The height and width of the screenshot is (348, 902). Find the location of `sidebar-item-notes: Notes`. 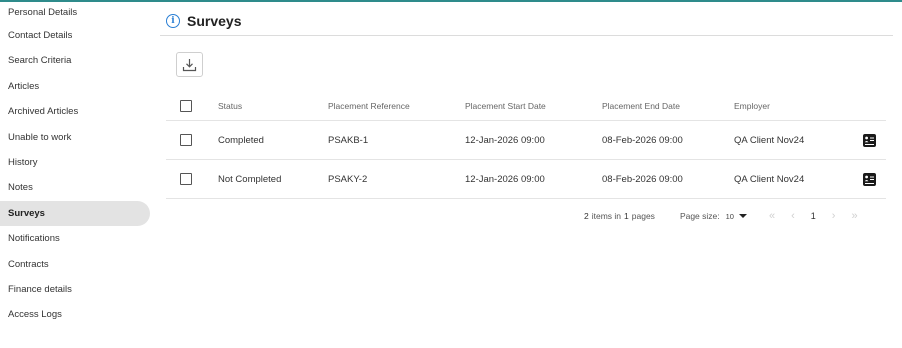

sidebar-item-notes: Notes is located at coordinates (75, 187).